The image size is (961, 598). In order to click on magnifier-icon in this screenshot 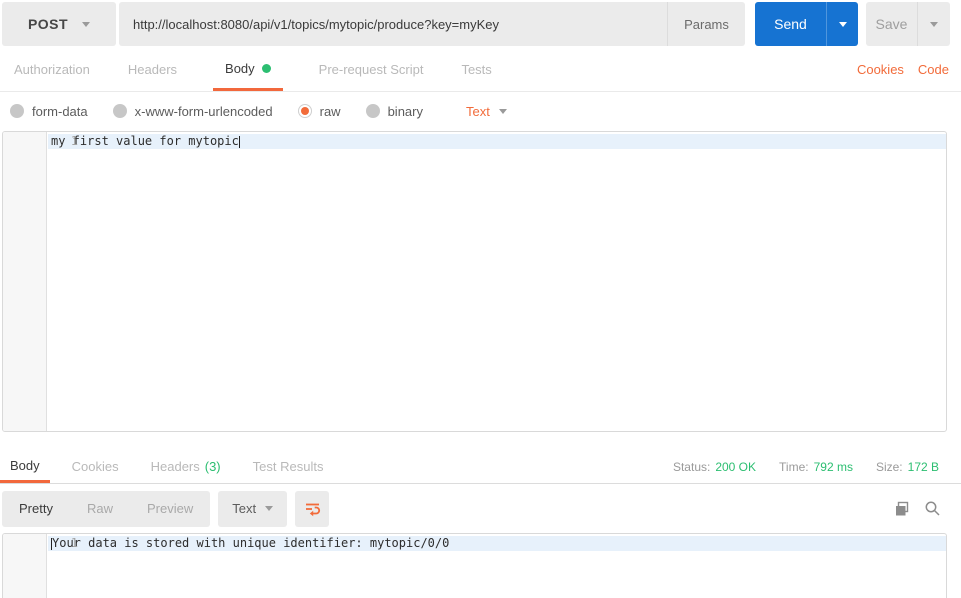, I will do `click(932, 508)`.